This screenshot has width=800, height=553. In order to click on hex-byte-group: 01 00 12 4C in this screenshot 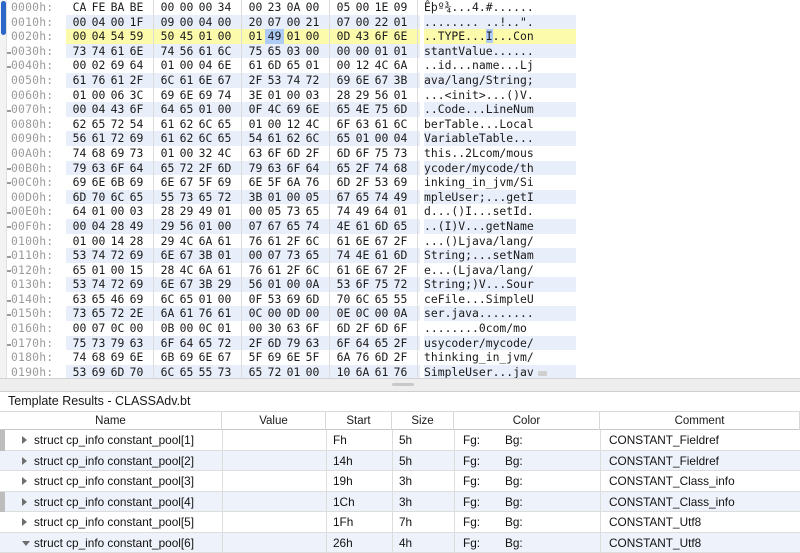, I will do `click(286, 124)`.